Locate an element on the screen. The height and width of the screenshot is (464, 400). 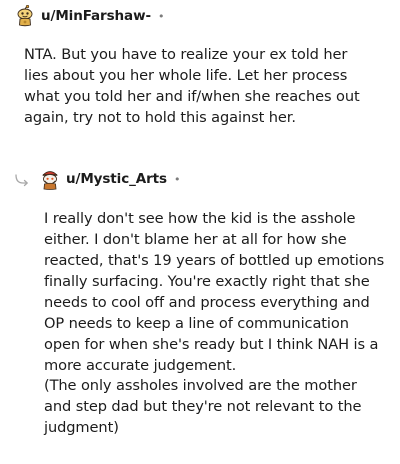
pirate-snoo-avatar-icon is located at coordinates (50, 179).